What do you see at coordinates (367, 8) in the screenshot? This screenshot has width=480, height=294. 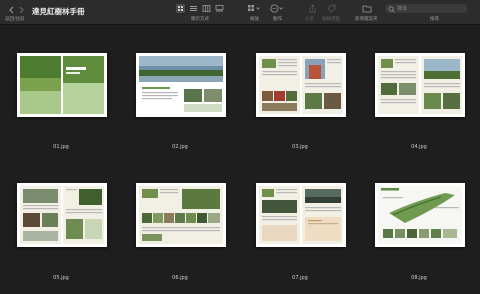 I see `new-folder-icon` at bounding box center [367, 8].